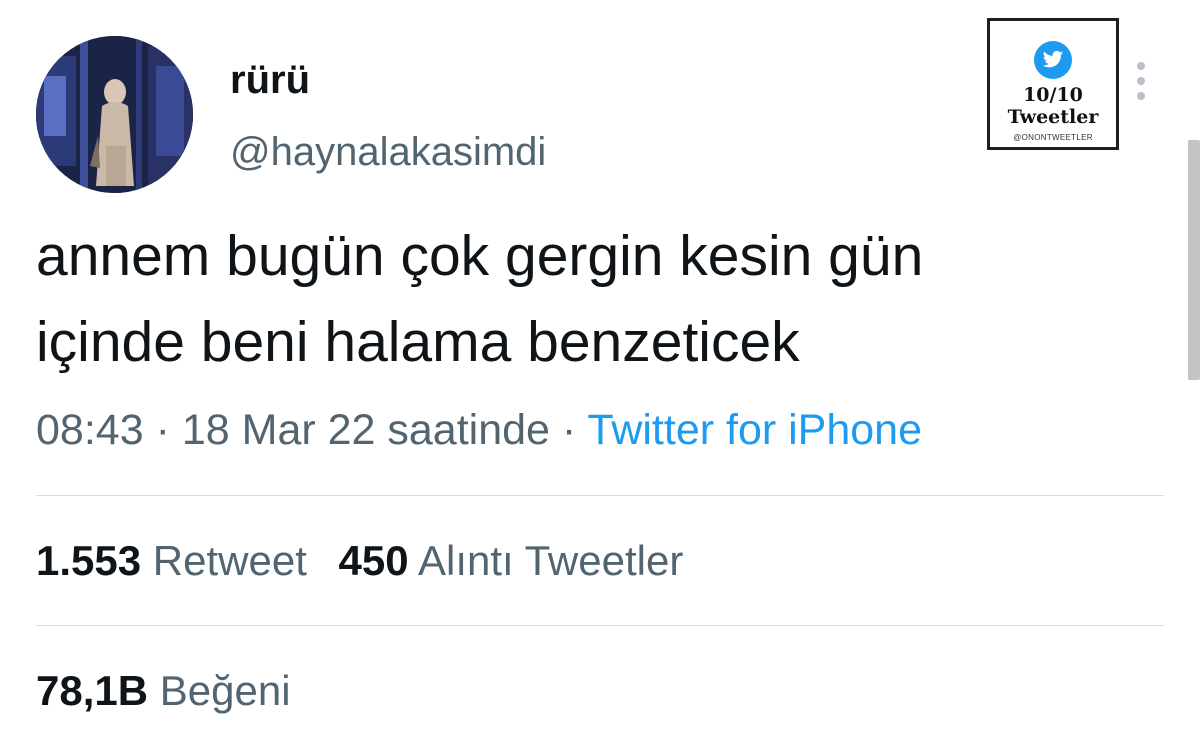 This screenshot has width=1200, height=749. Describe the element at coordinates (373, 560) in the screenshot. I see `quote-count: 450` at that location.